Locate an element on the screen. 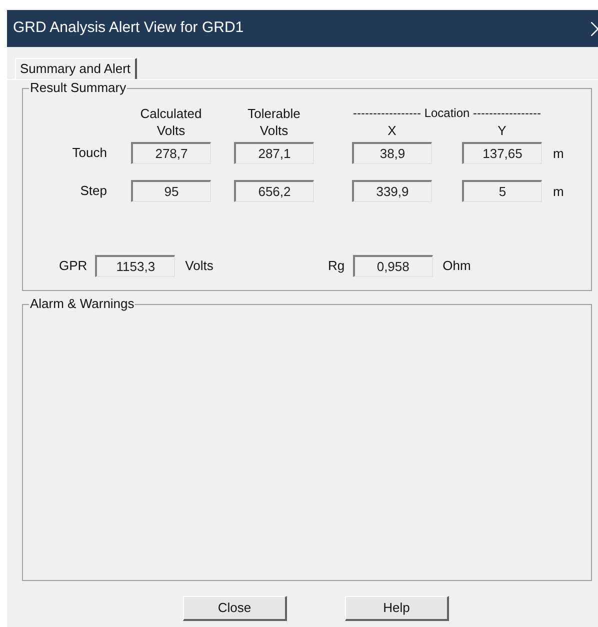 Image resolution: width=598 pixels, height=627 pixels. row-label: Step is located at coordinates (93, 191).